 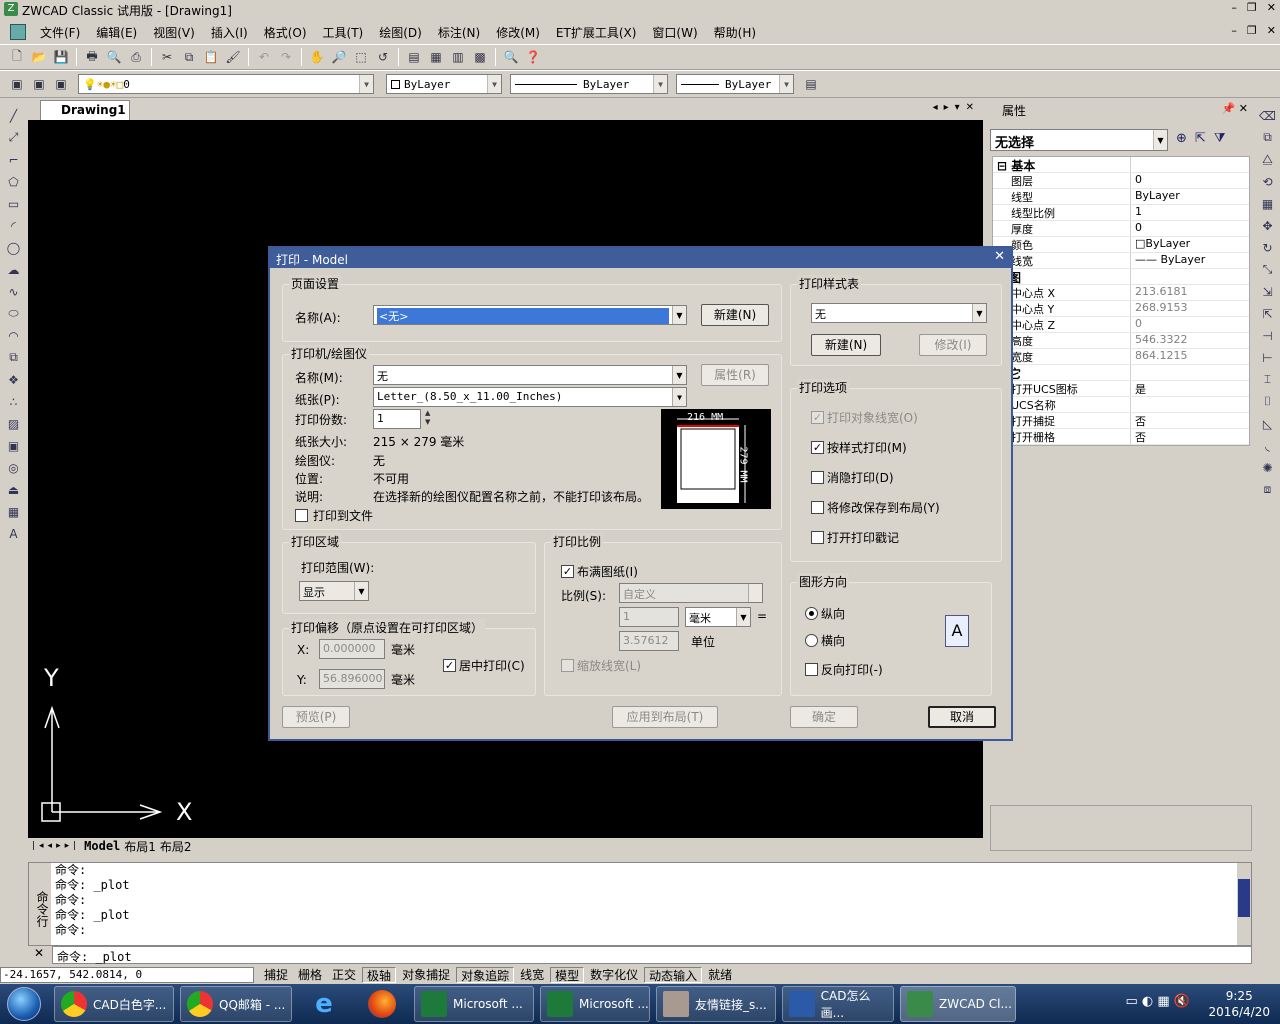 I want to click on zoom-window-icon: ⬚, so click(x=361, y=57).